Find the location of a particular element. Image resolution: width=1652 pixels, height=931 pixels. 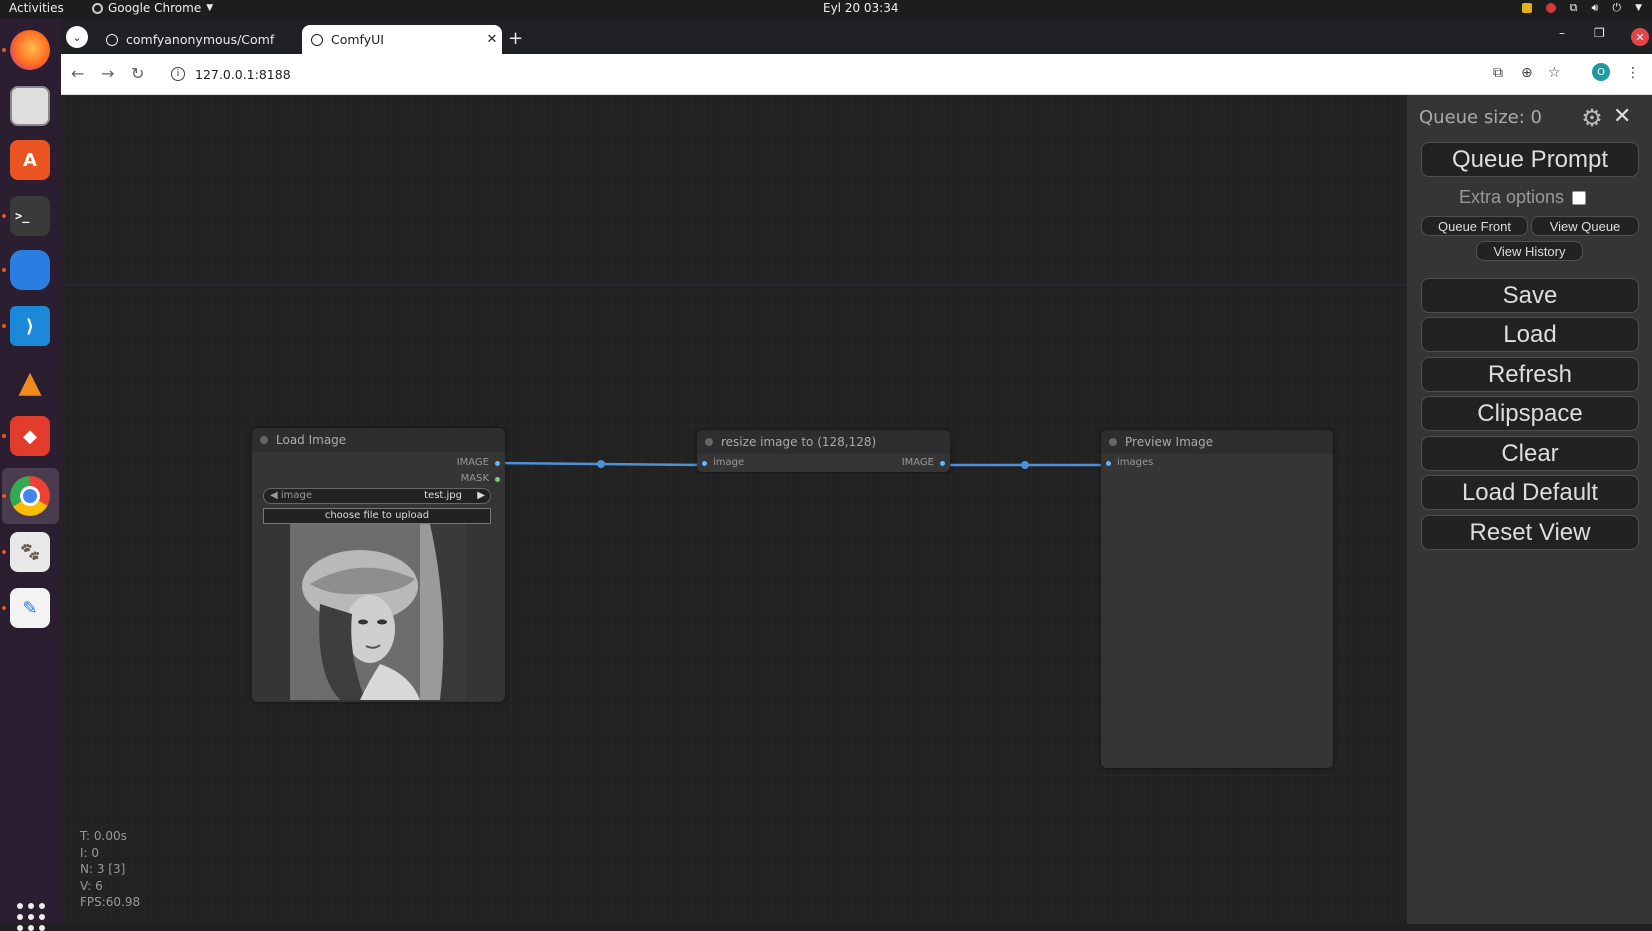

clock: Eyl 20 03:34 is located at coordinates (861, 8).